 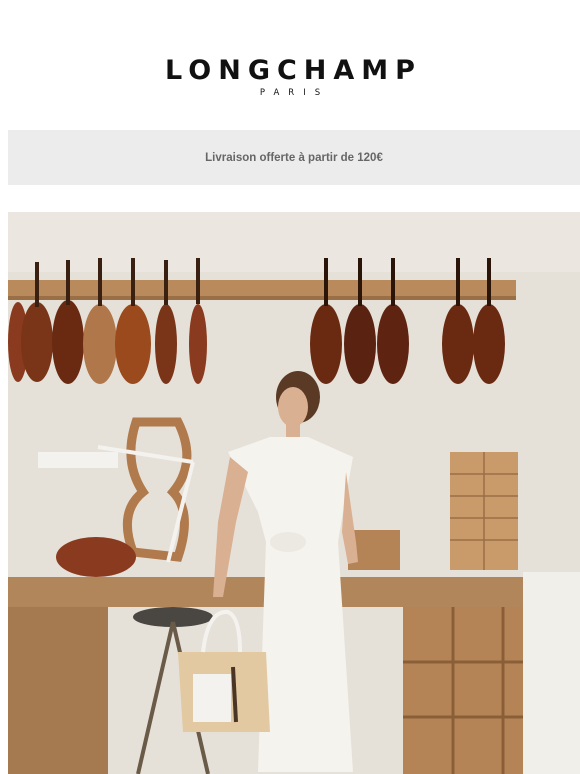 I want to click on shipping-banner: Livraison offerte à partir de 120€, so click(x=294, y=157).